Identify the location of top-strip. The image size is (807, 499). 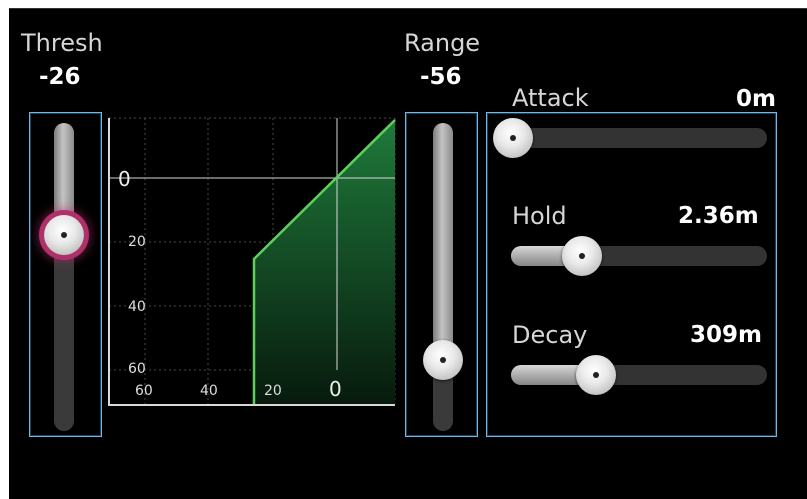
(403, 4).